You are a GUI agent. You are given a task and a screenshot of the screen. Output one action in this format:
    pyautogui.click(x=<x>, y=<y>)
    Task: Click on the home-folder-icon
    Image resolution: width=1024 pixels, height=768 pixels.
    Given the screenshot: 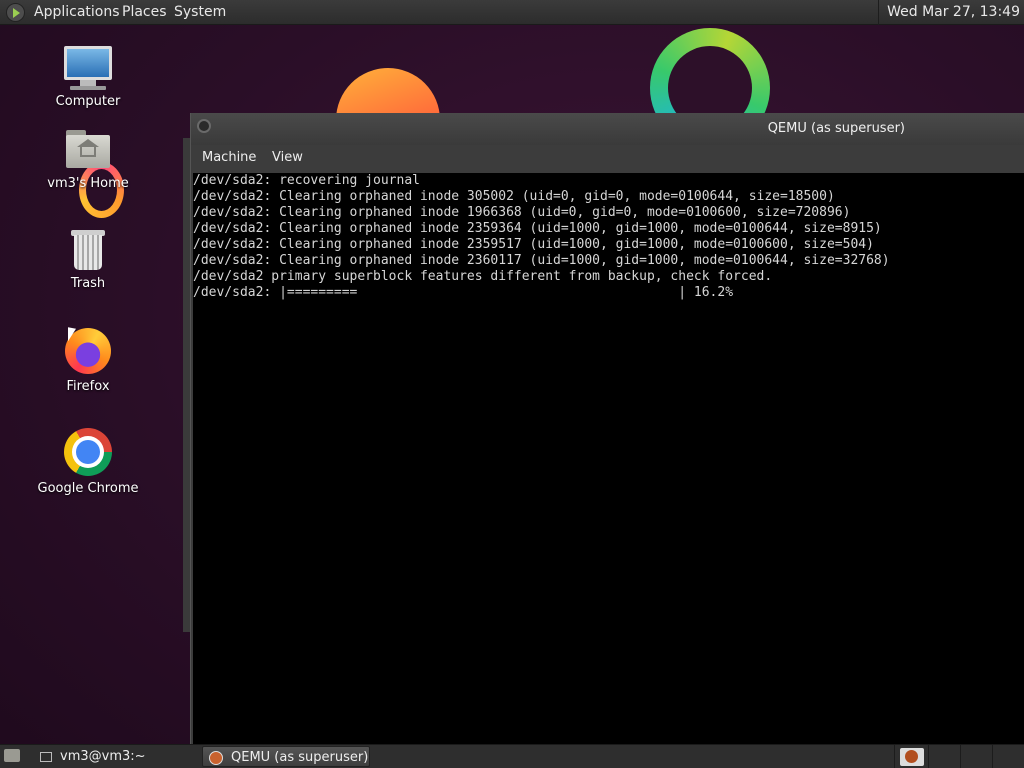 What is the action you would take?
    pyautogui.click(x=88, y=149)
    